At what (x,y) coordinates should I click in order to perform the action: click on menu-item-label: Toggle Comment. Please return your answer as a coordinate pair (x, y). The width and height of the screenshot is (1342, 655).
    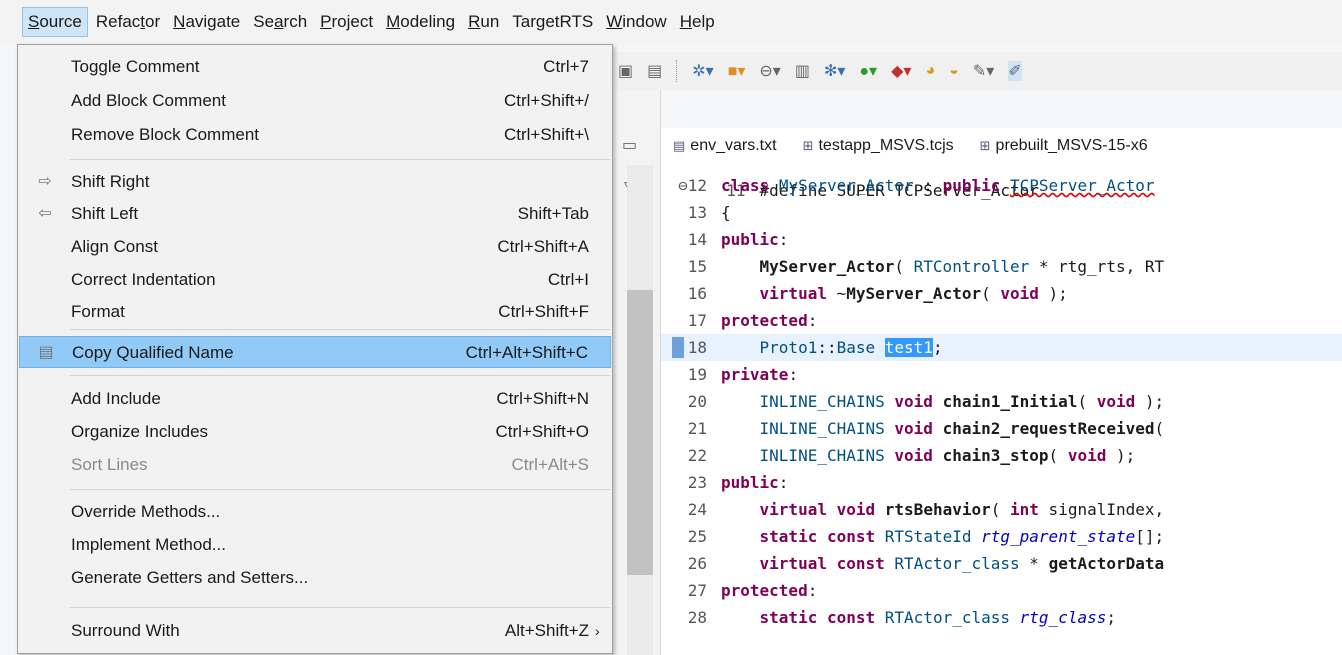
    Looking at the image, I should click on (135, 66).